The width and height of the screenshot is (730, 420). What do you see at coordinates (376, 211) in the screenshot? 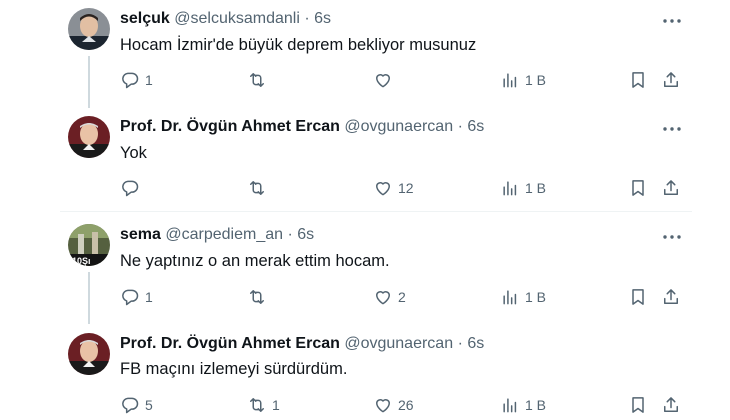
I see `divider` at bounding box center [376, 211].